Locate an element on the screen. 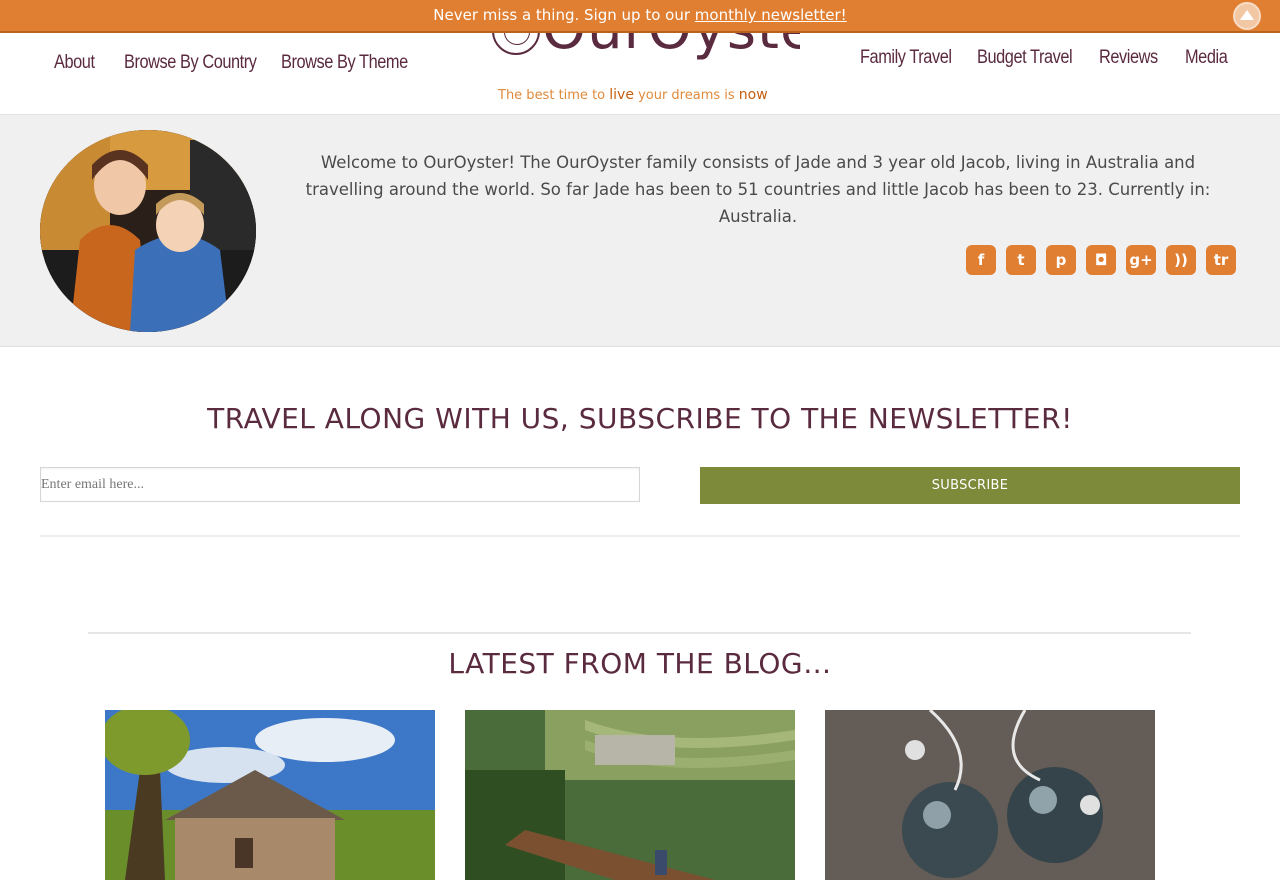 The width and height of the screenshot is (1280, 880). nav-family-travel: Family Travel is located at coordinates (906, 58).